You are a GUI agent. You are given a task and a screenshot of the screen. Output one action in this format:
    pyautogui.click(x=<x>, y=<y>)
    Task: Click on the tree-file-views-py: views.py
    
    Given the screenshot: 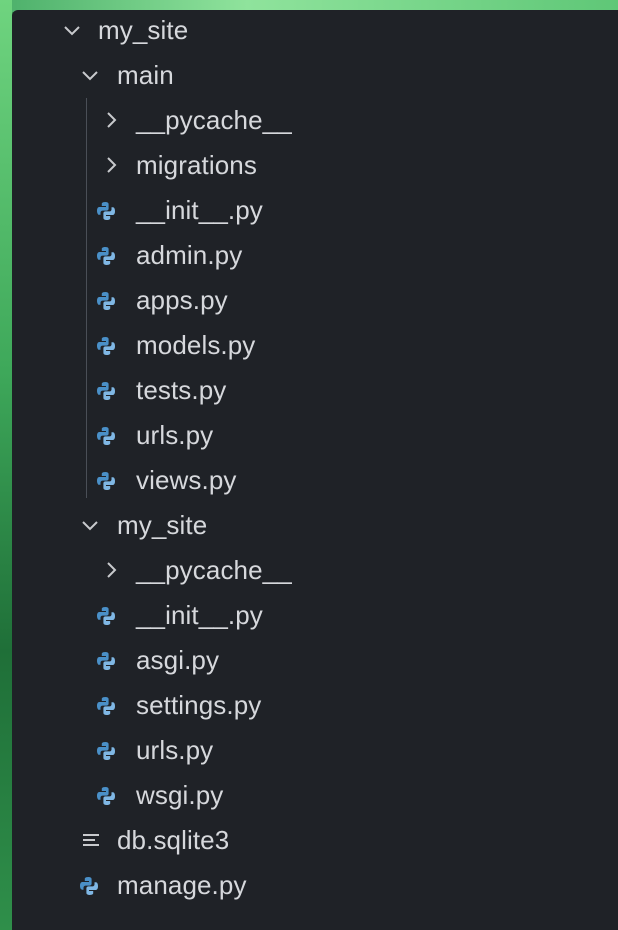 What is the action you would take?
    pyautogui.click(x=315, y=480)
    